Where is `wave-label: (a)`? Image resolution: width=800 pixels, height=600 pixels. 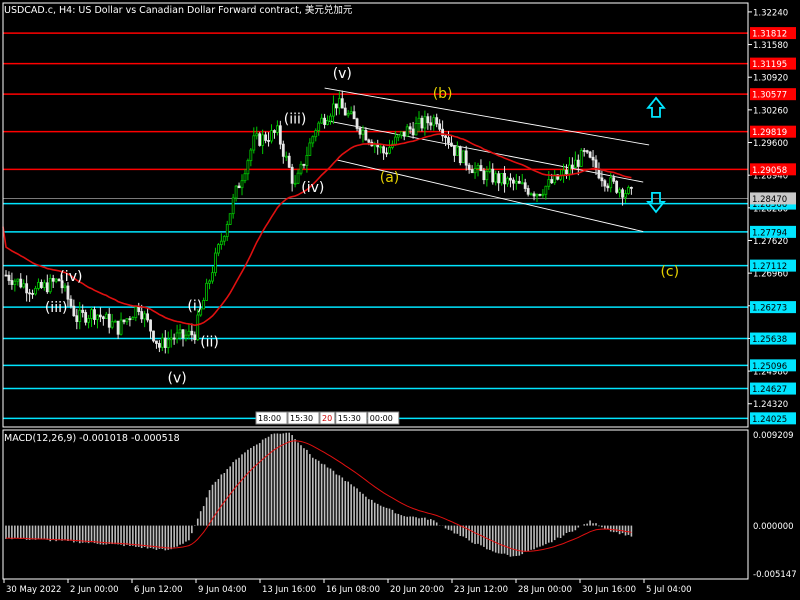 wave-label: (a) is located at coordinates (390, 178).